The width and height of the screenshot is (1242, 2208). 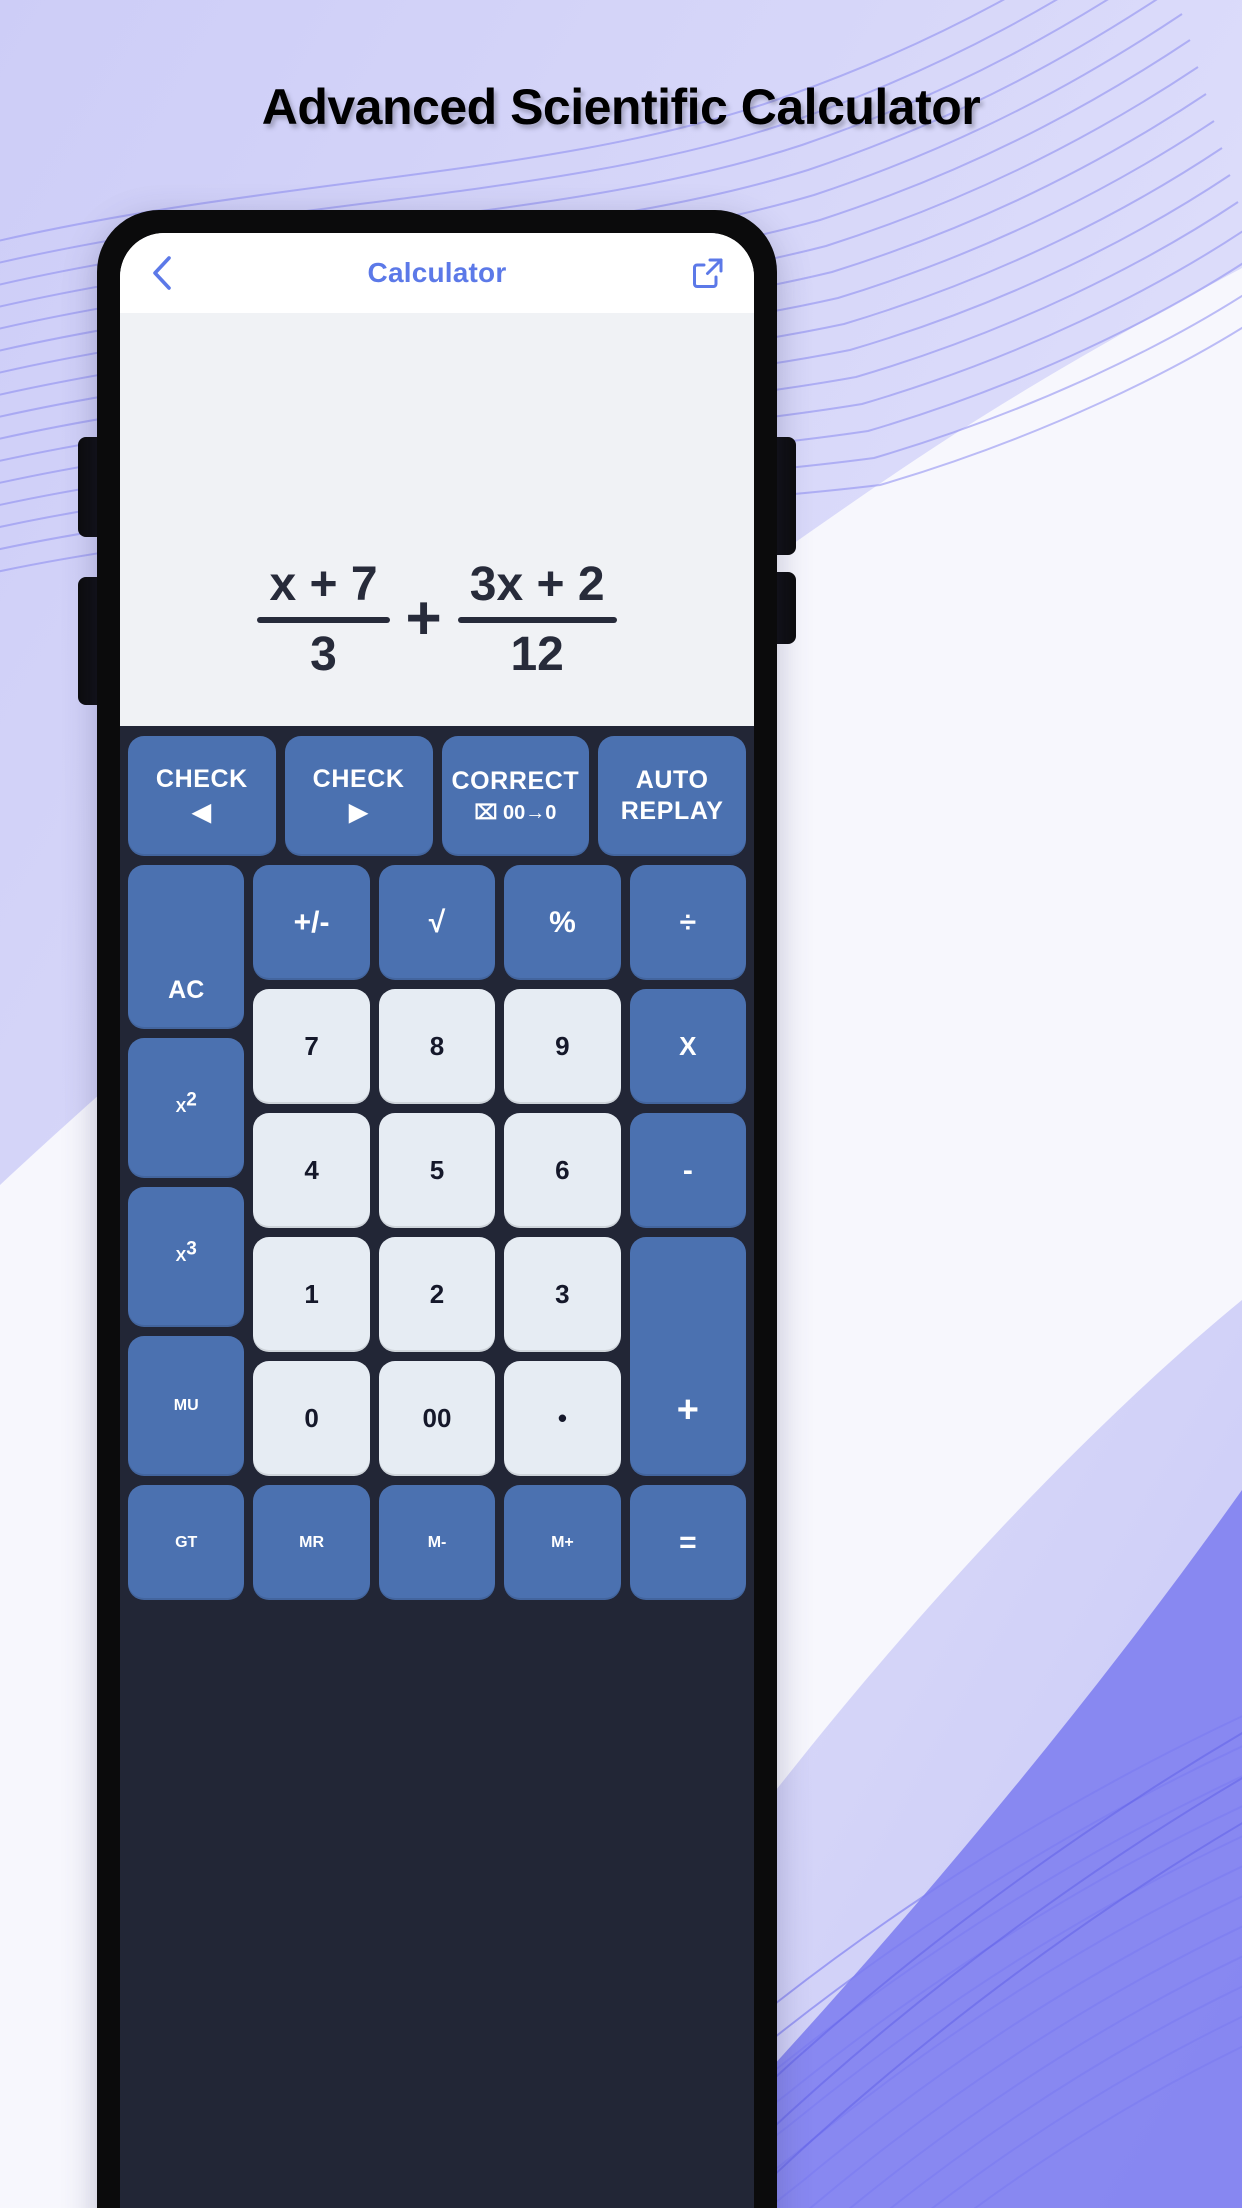 I want to click on square-root-icon: √, so click(x=437, y=922).